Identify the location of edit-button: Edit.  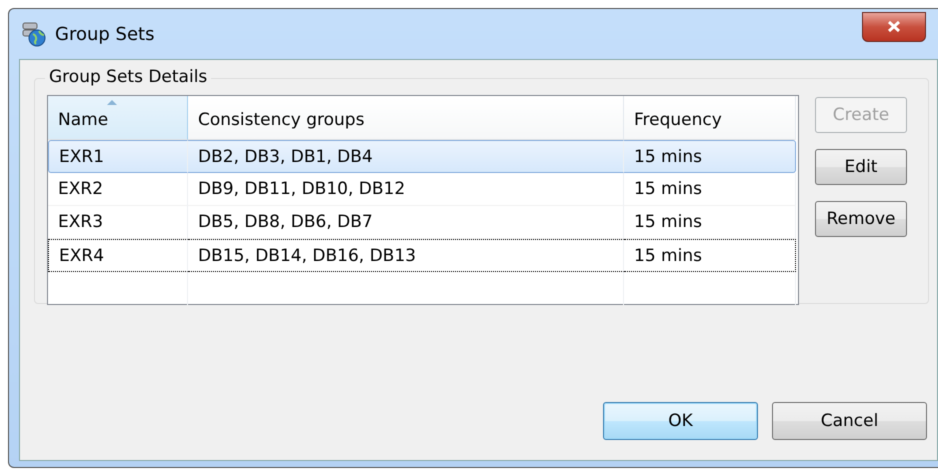
(861, 167).